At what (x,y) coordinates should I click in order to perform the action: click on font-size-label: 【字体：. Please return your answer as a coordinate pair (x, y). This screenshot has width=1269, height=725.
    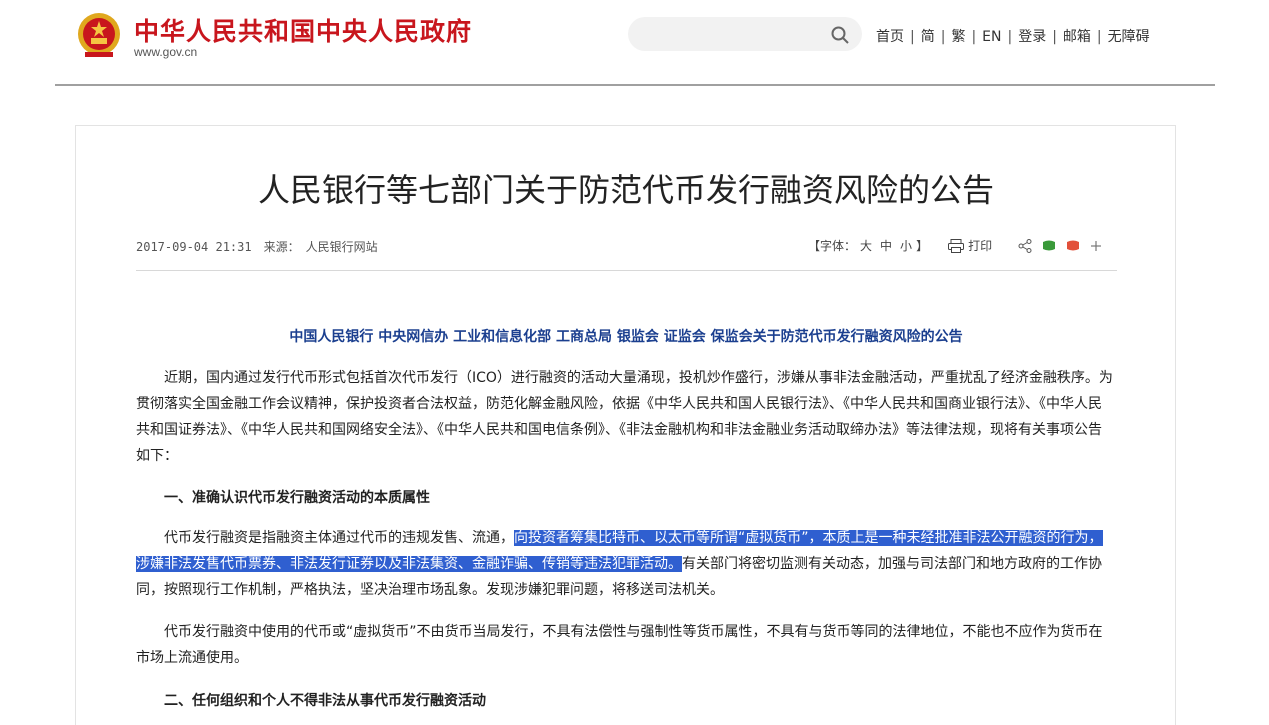
    Looking at the image, I should click on (832, 246).